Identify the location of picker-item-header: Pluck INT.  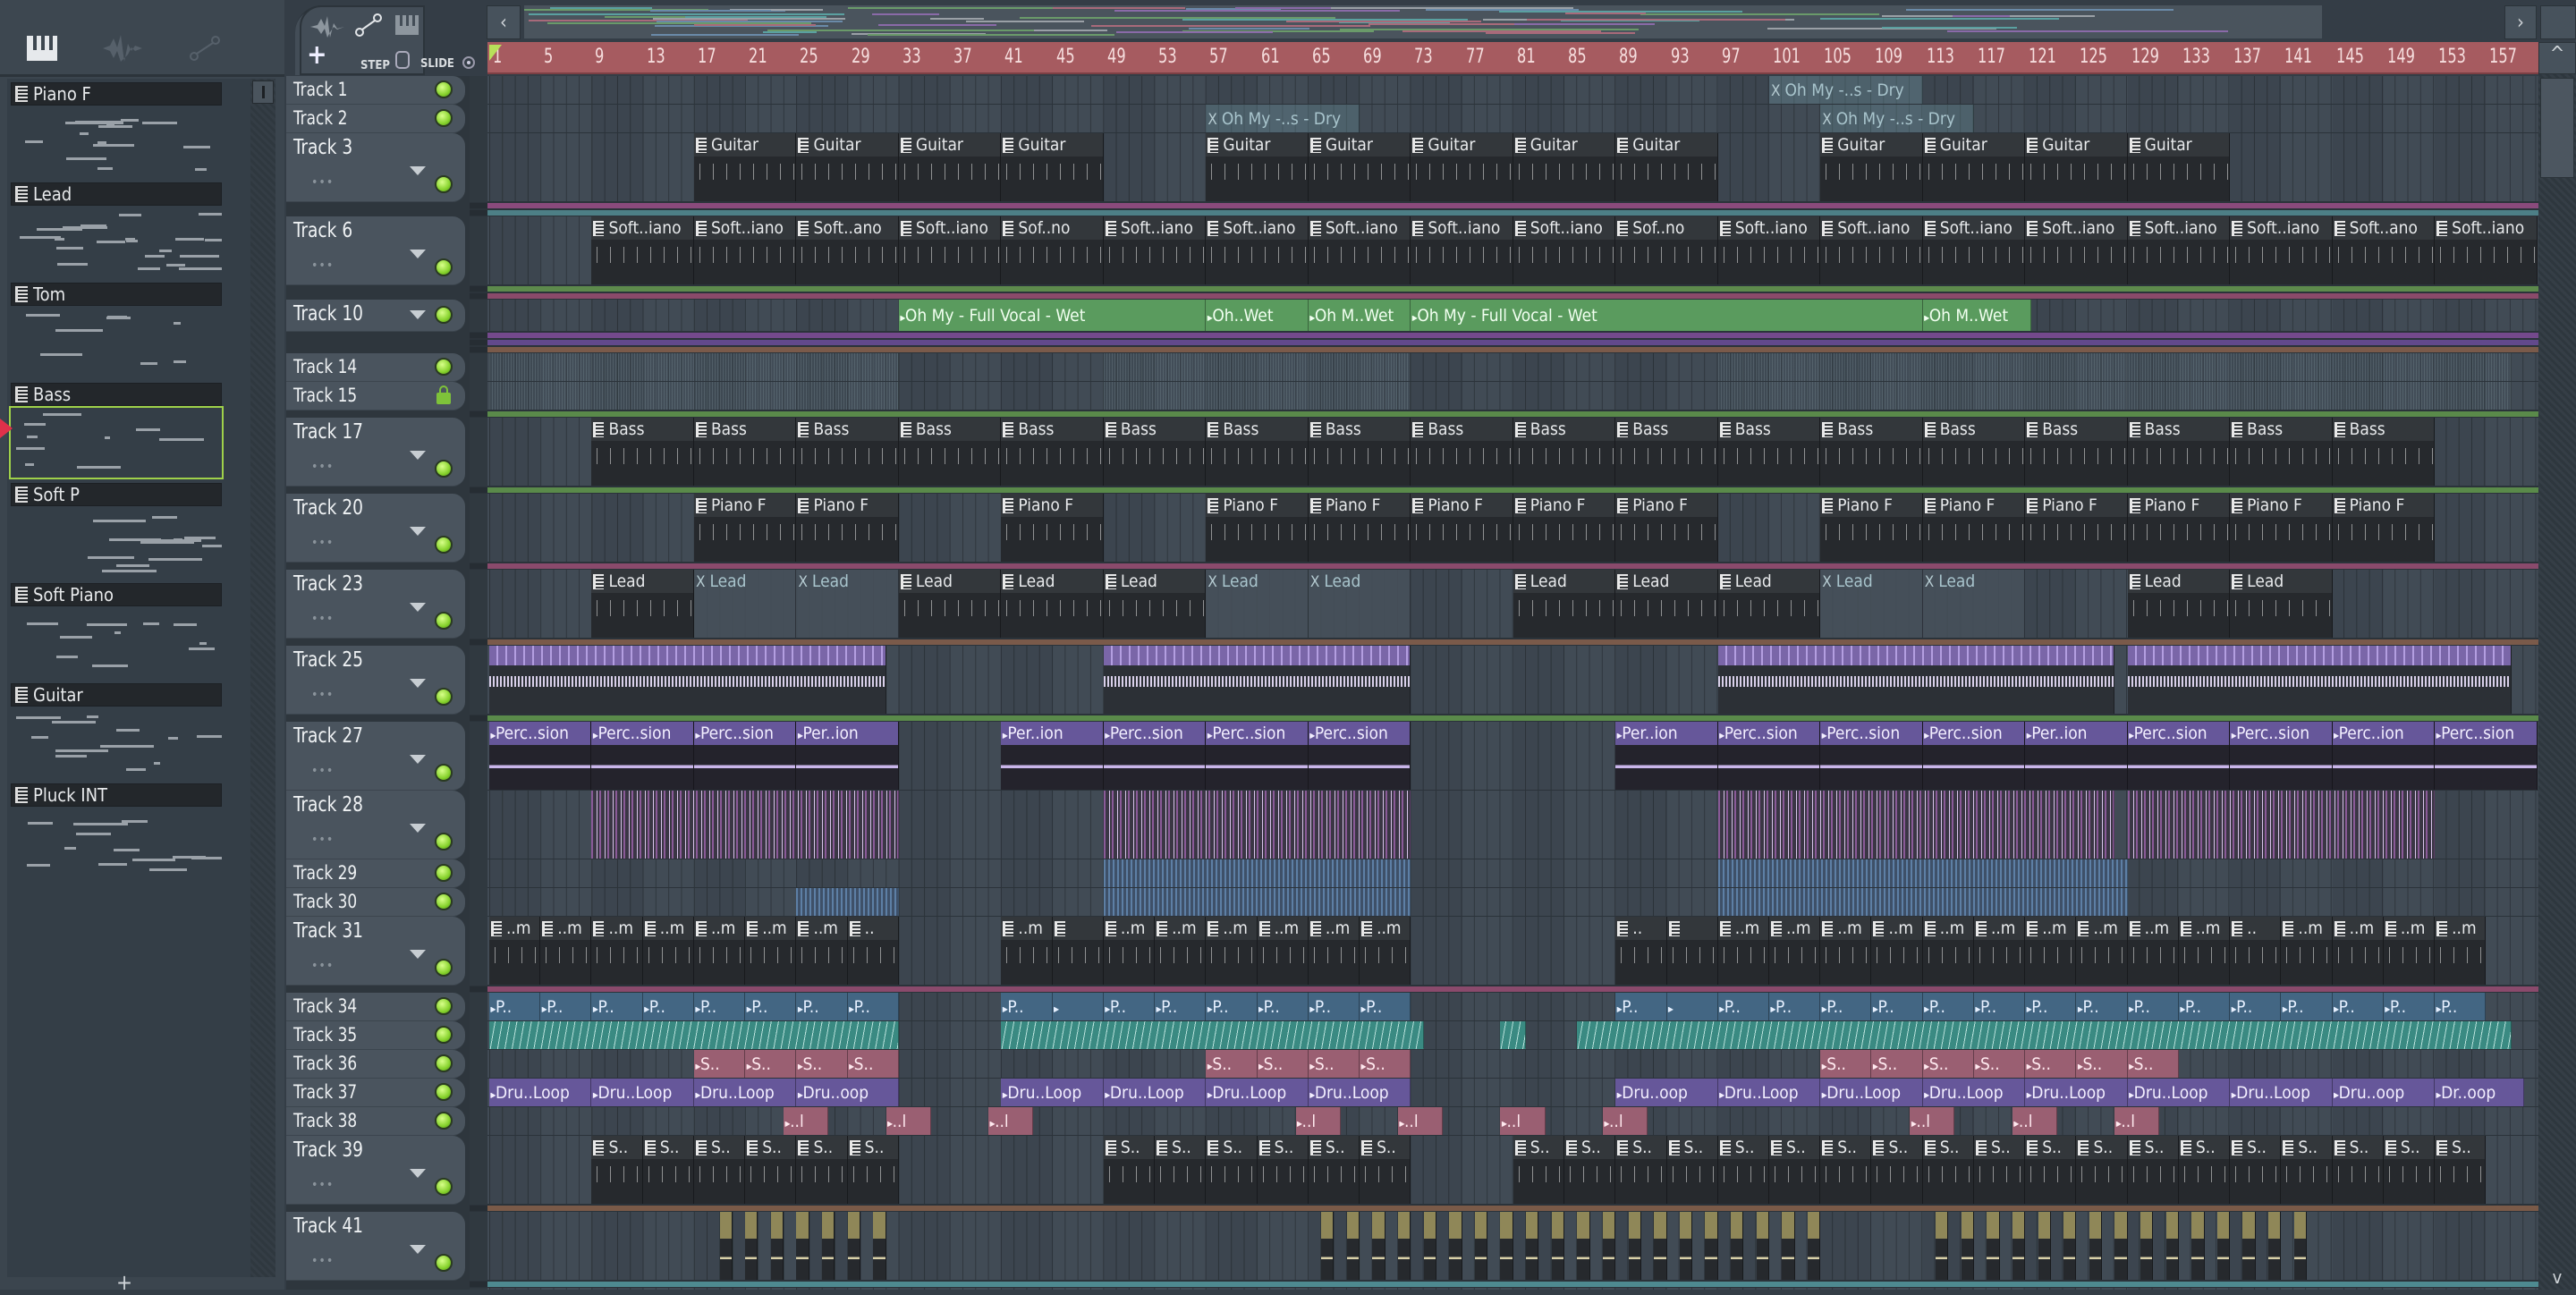
(116, 795).